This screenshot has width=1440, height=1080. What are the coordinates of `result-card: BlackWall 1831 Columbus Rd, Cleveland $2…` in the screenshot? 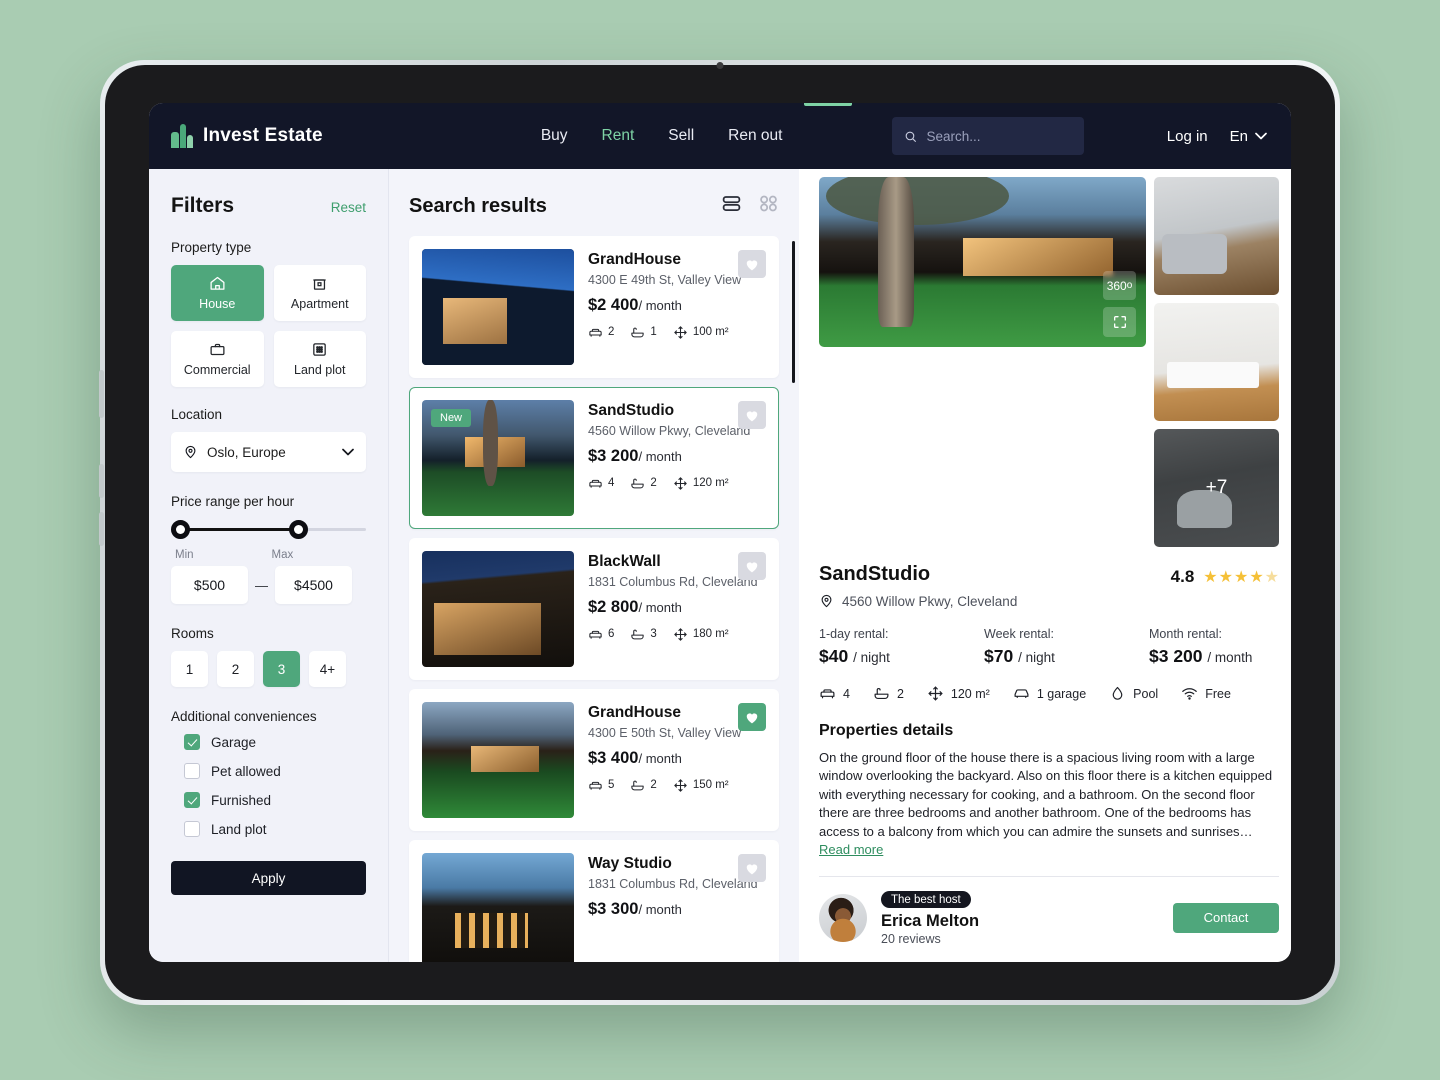 It's located at (594, 609).